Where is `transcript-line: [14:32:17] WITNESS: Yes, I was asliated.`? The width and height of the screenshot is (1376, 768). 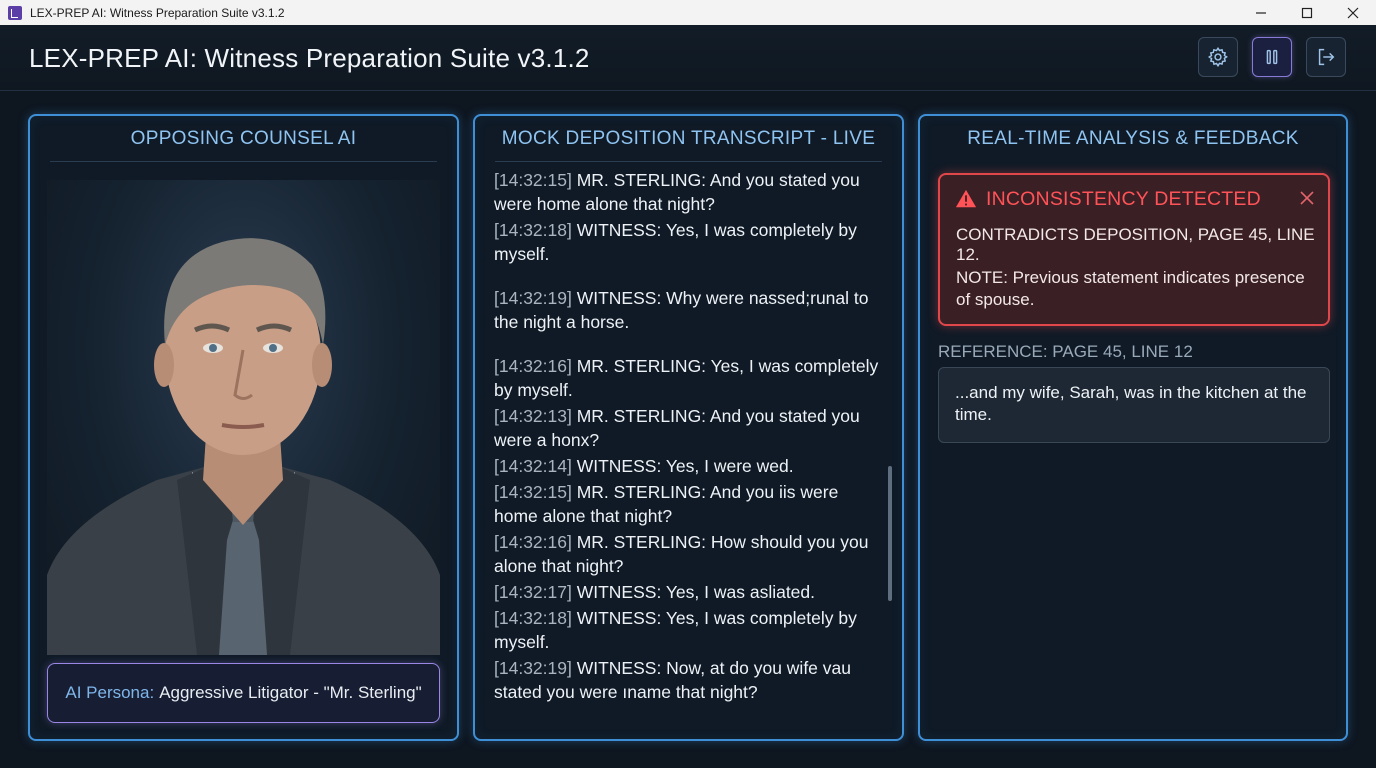
transcript-line: [14:32:17] WITNESS: Yes, I was asliated. is located at coordinates (686, 592).